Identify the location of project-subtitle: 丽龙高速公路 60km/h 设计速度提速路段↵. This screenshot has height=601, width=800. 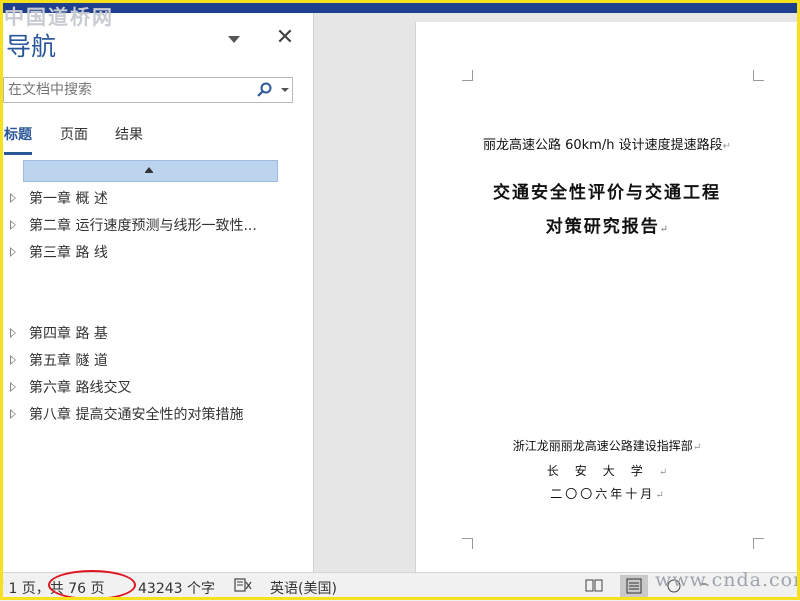
(607, 143).